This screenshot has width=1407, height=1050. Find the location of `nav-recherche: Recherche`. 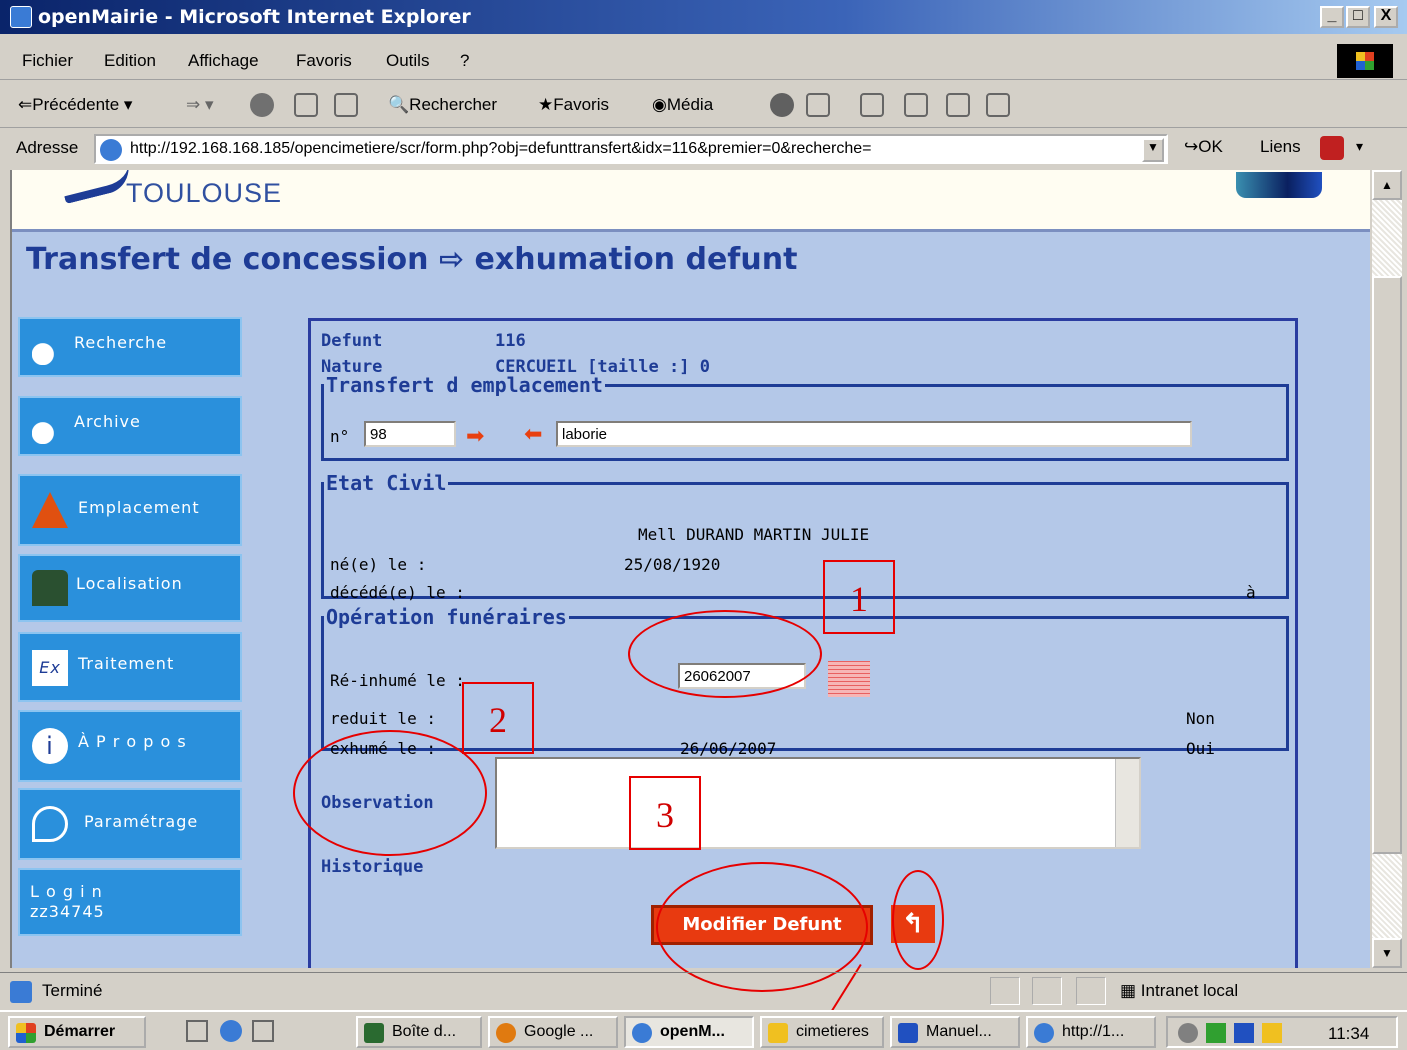

nav-recherche: Recherche is located at coordinates (130, 347).